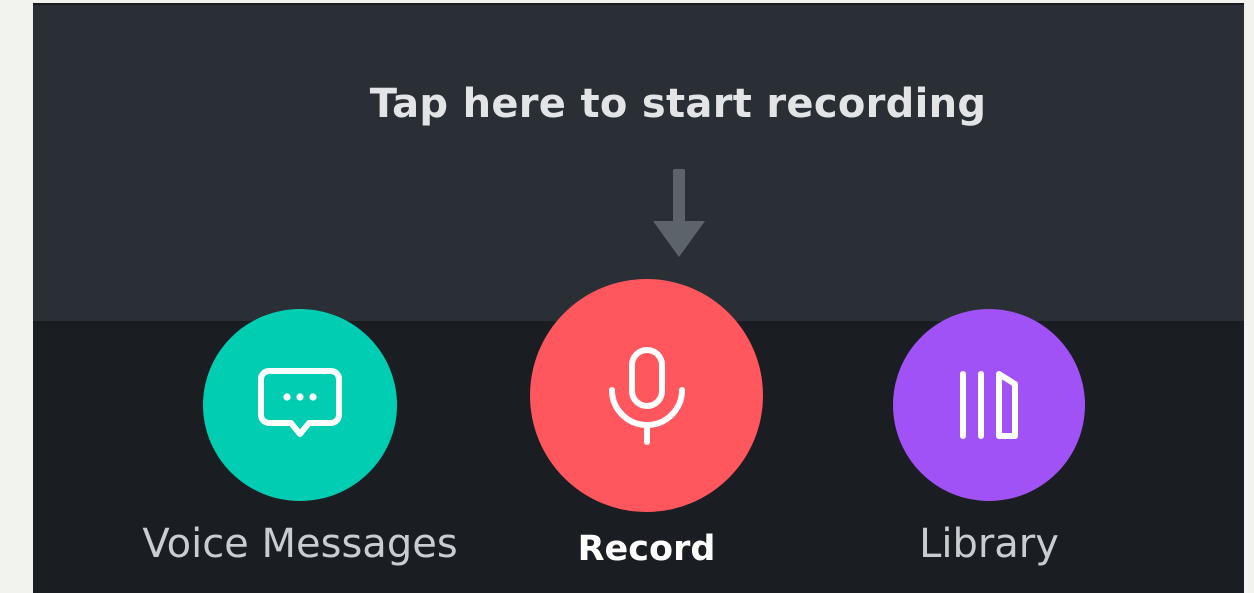 Image resolution: width=1254 pixels, height=593 pixels. I want to click on hint-text: Tap here to start recording, so click(678, 104).